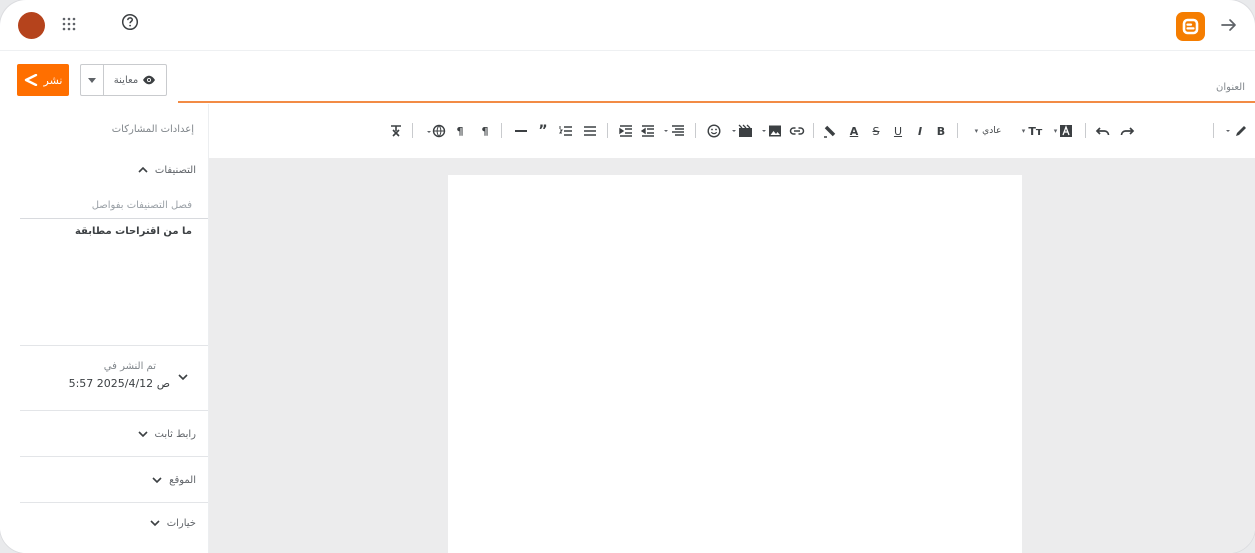  I want to click on preview-label: معاينة, so click(126, 80).